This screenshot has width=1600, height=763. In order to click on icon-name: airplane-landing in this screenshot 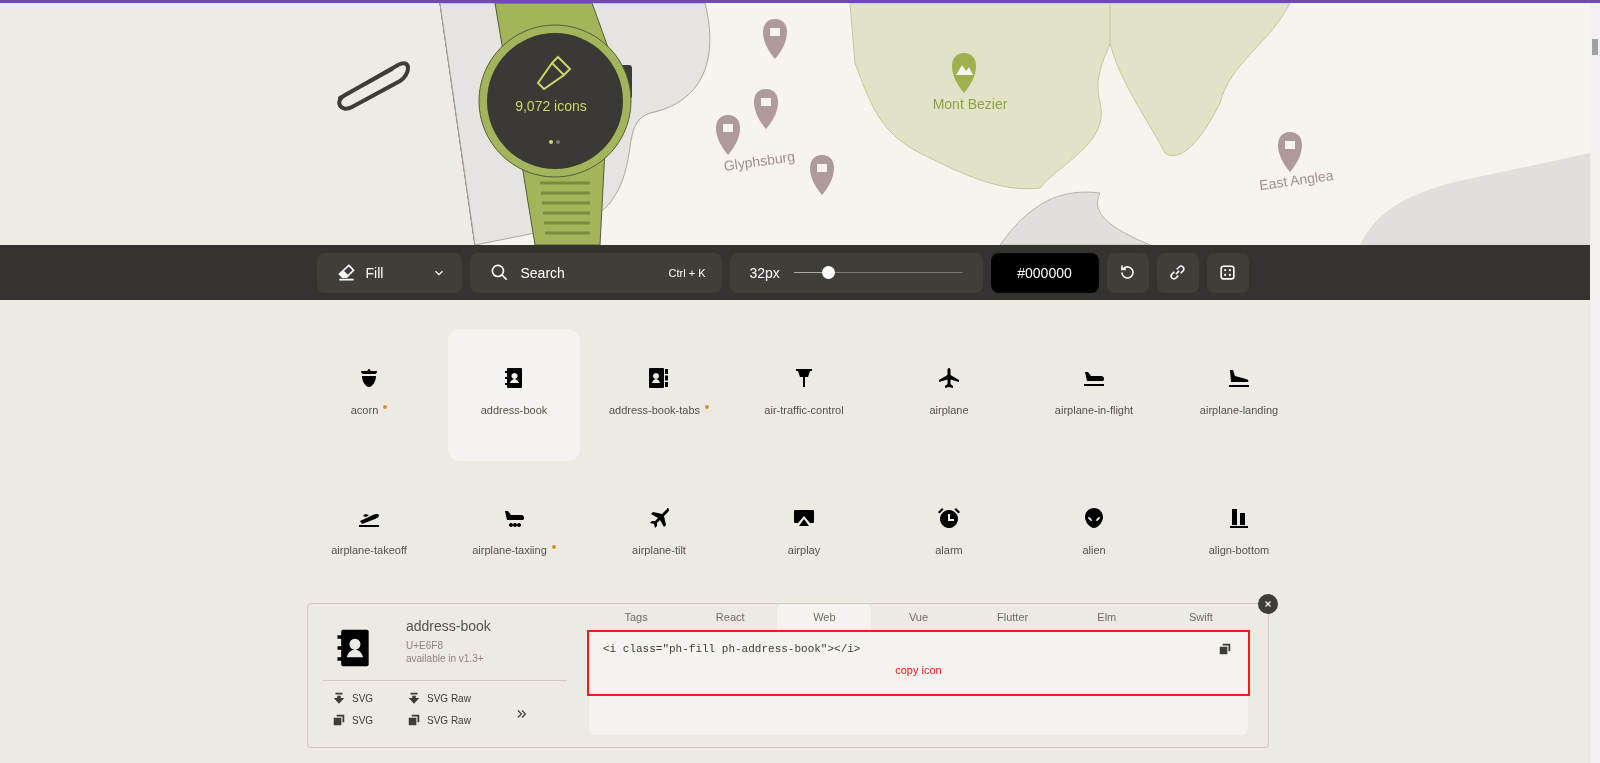, I will do `click(1239, 410)`.